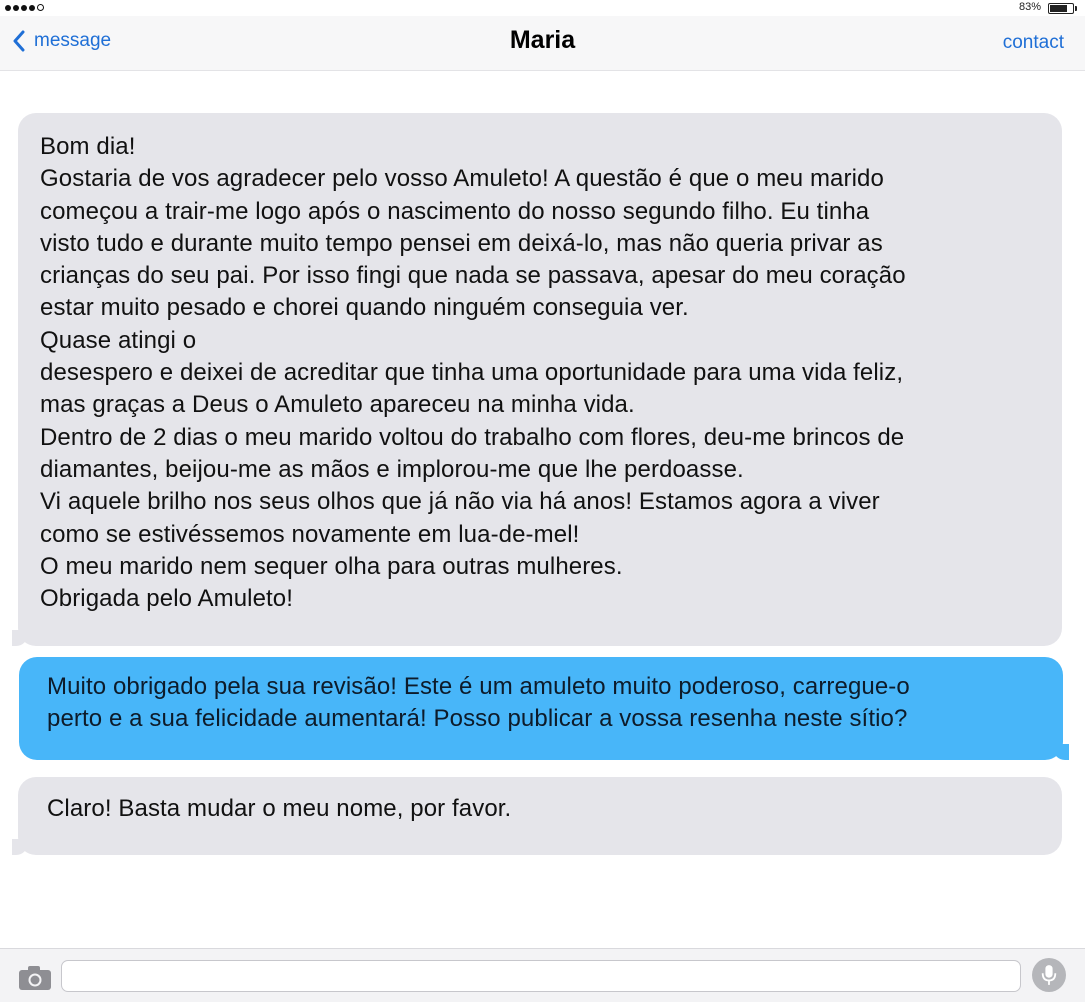  What do you see at coordinates (1033, 43) in the screenshot?
I see `contact-button: contact` at bounding box center [1033, 43].